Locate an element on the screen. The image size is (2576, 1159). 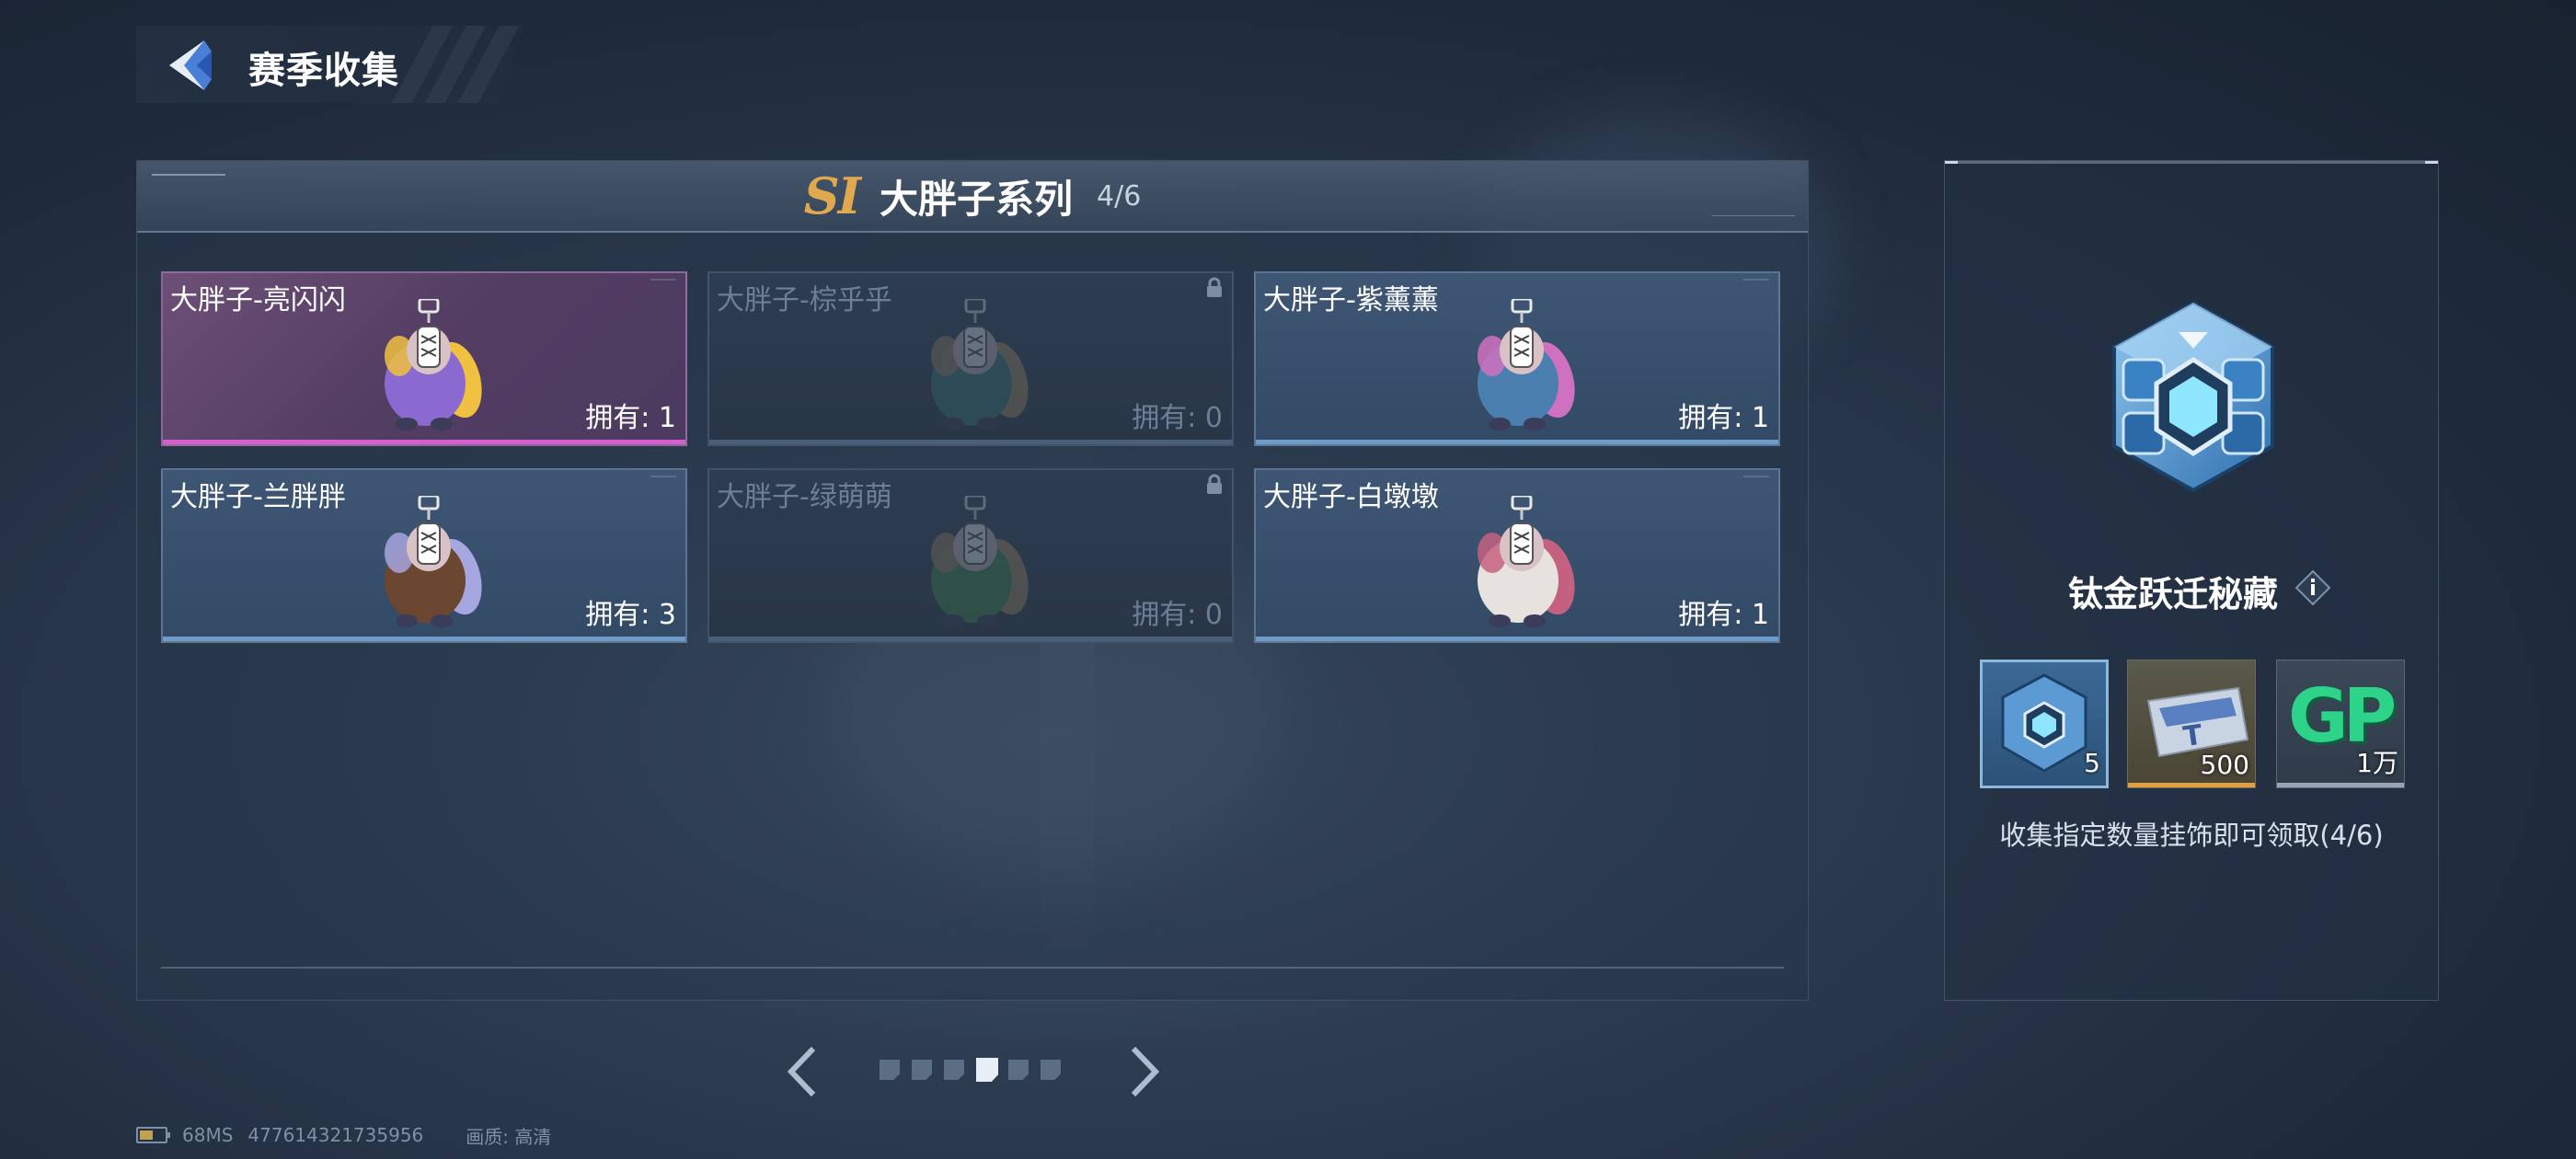
item-name: 大胖子-棕乎乎 is located at coordinates (804, 300).